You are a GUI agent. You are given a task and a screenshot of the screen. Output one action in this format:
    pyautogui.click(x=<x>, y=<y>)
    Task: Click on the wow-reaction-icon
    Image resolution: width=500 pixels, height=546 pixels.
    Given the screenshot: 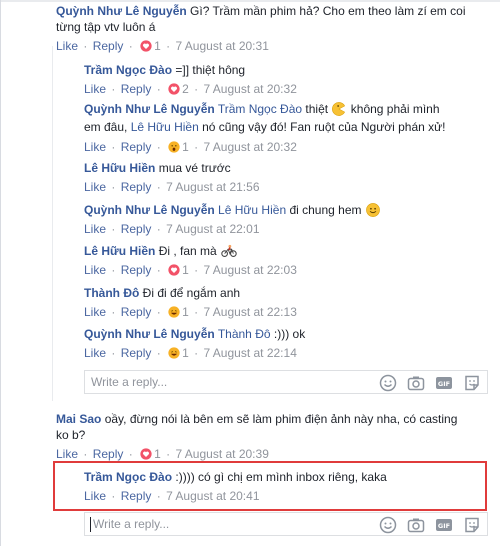 What is the action you would take?
    pyautogui.click(x=174, y=147)
    